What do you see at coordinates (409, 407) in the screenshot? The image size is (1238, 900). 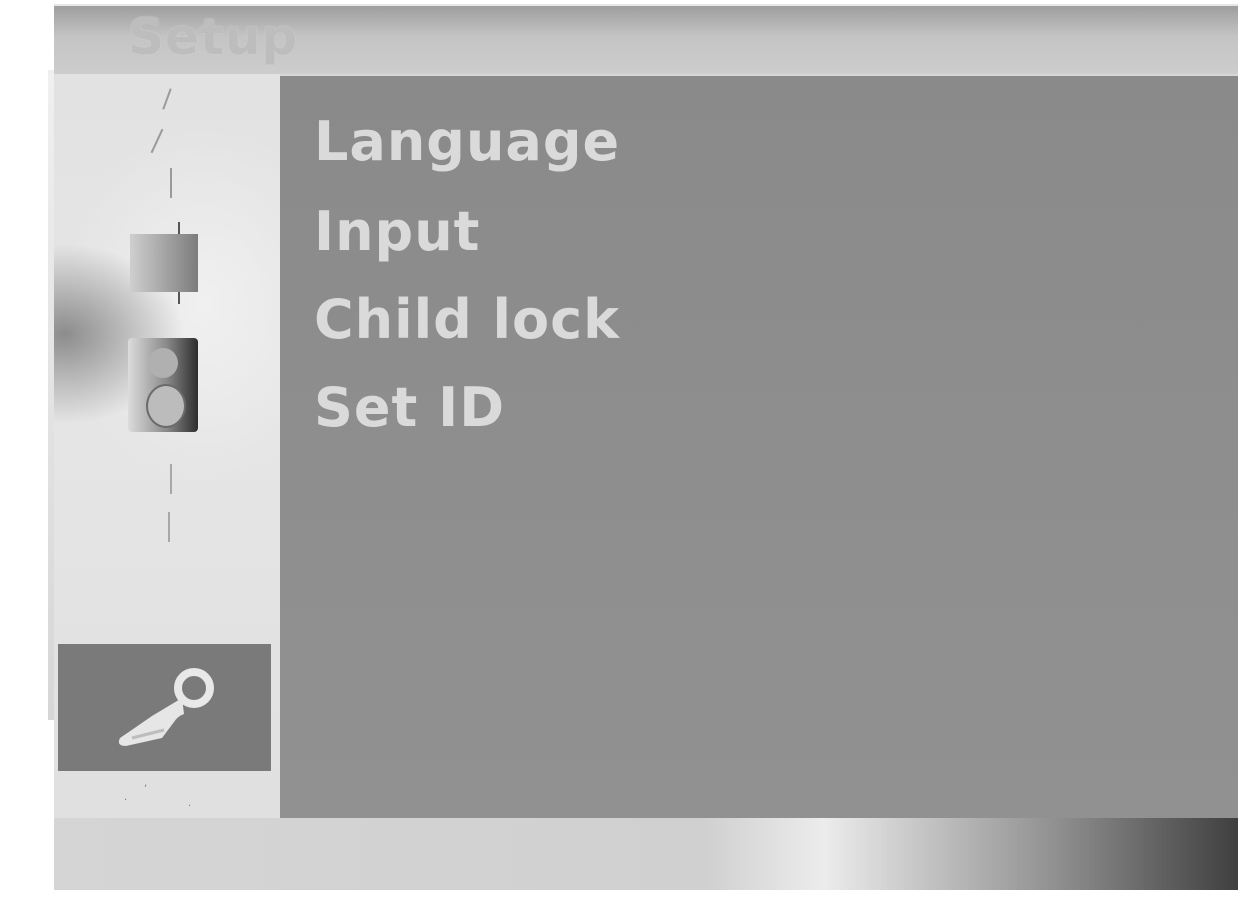 I see `menu-item-set-id: Set ID` at bounding box center [409, 407].